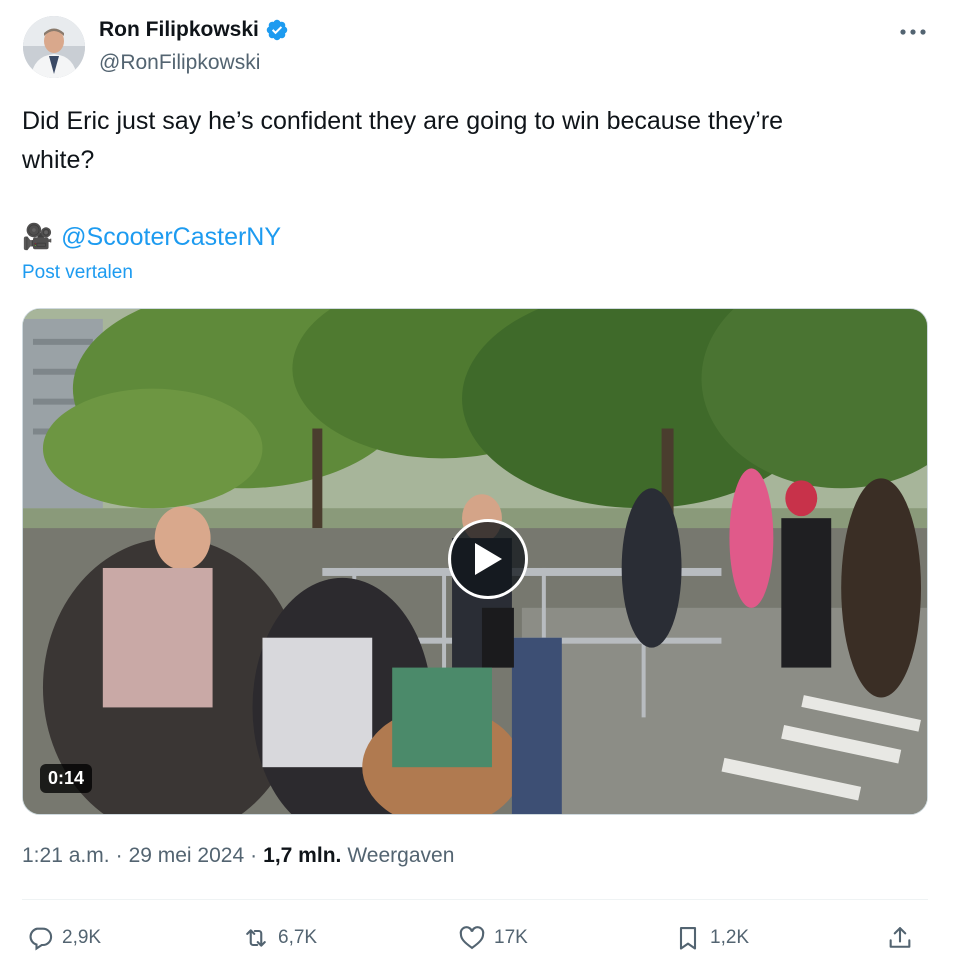  What do you see at coordinates (913, 32) in the screenshot?
I see `more-options-icon` at bounding box center [913, 32].